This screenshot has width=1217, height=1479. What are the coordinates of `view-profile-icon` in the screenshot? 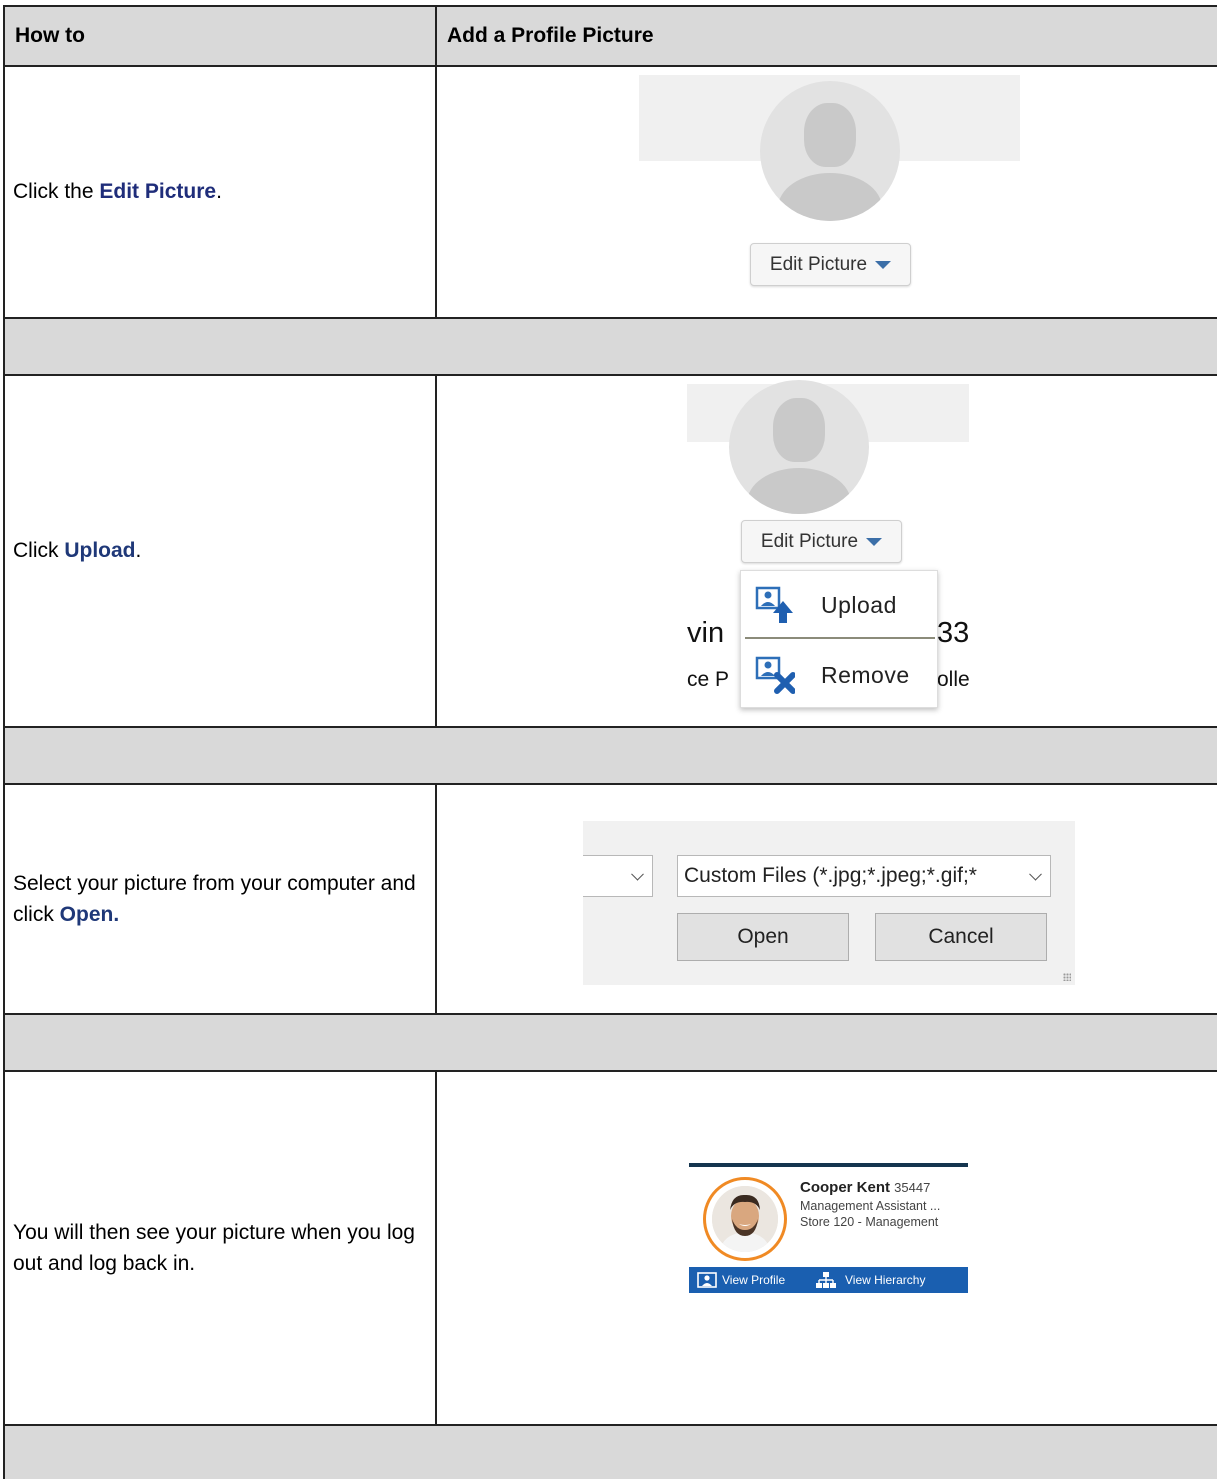 It's located at (707, 1280).